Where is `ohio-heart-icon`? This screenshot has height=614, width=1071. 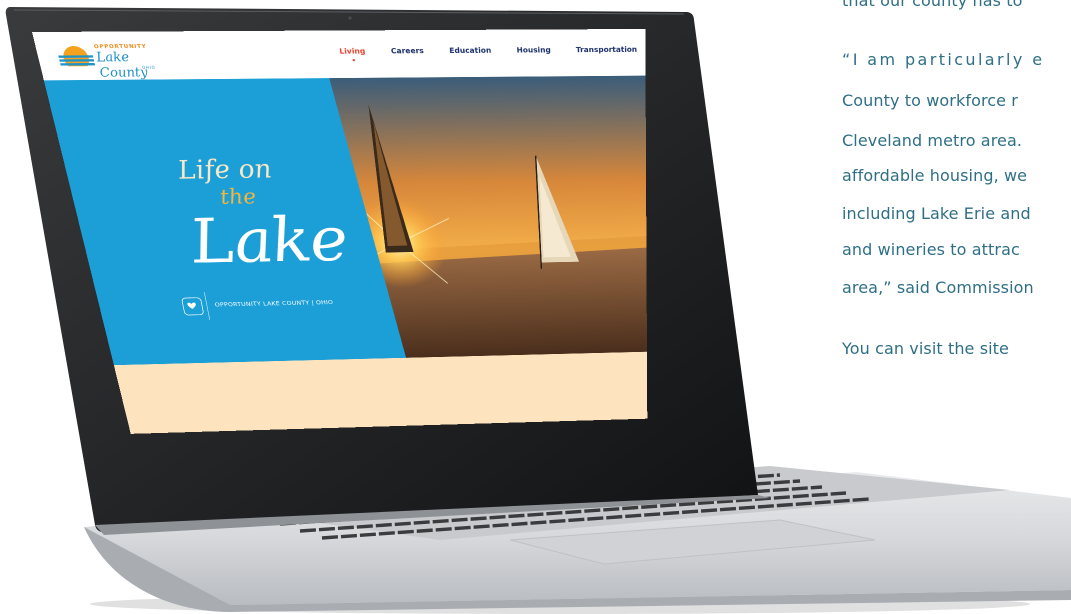 ohio-heart-icon is located at coordinates (193, 306).